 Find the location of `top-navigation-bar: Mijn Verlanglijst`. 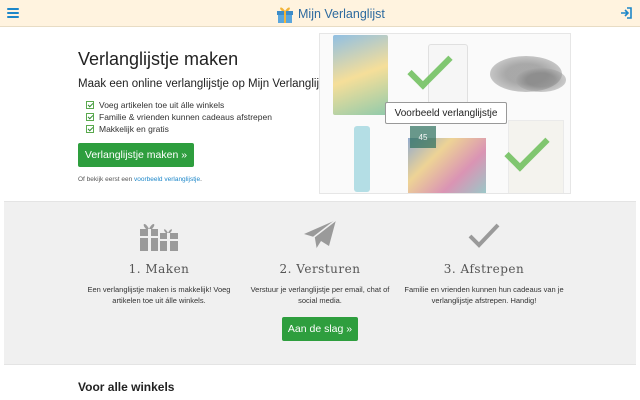

top-navigation-bar: Mijn Verlanglijst is located at coordinates (320, 13).